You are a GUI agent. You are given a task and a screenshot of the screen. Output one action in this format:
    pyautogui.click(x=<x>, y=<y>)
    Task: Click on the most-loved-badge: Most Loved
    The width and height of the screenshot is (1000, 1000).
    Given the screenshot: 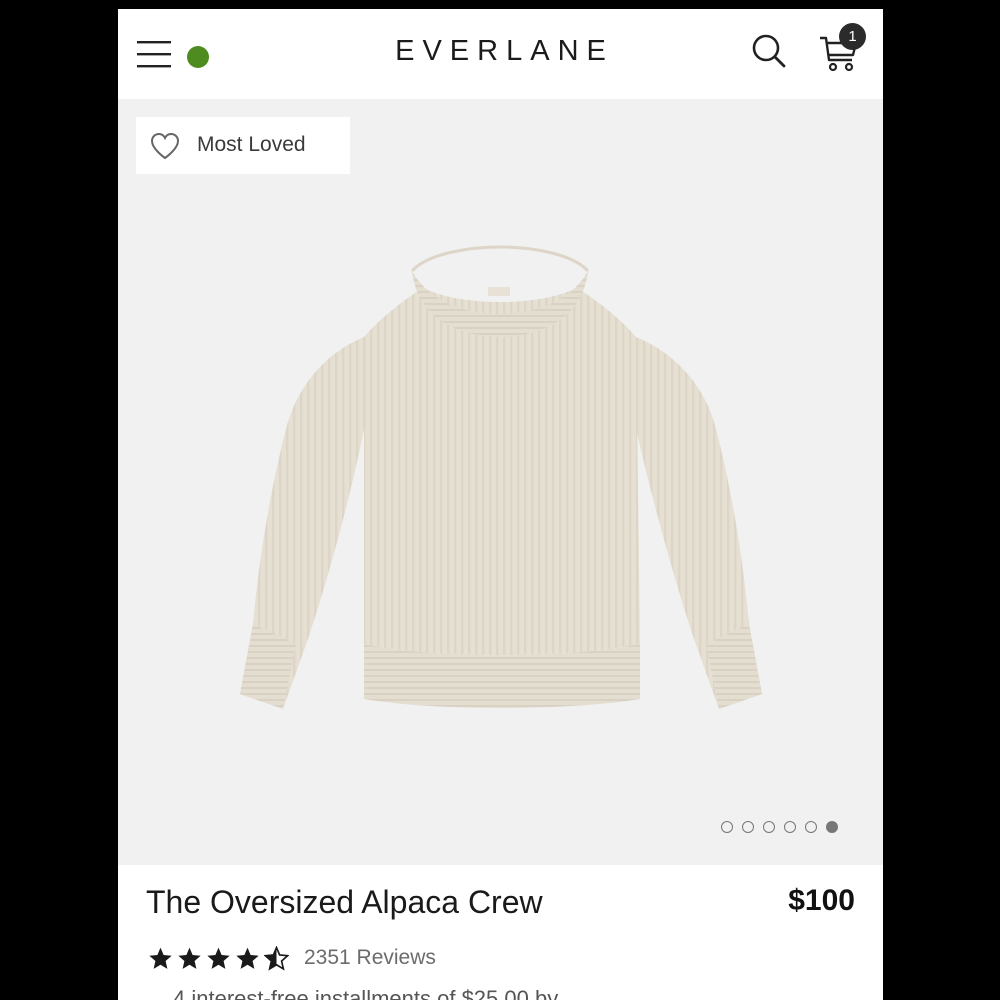 What is the action you would take?
    pyautogui.click(x=243, y=145)
    